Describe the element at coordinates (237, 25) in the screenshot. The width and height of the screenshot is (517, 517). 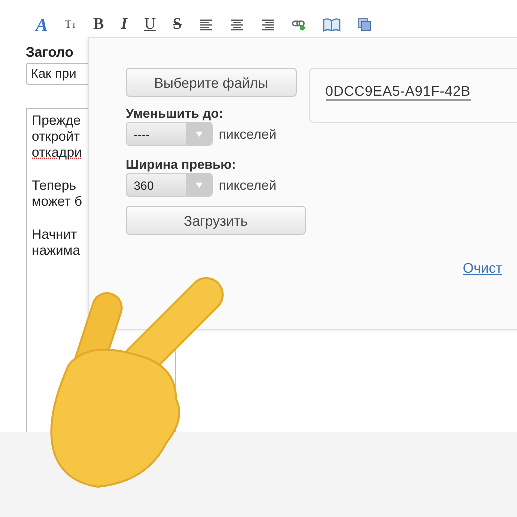
I see `align-center-icon` at that location.